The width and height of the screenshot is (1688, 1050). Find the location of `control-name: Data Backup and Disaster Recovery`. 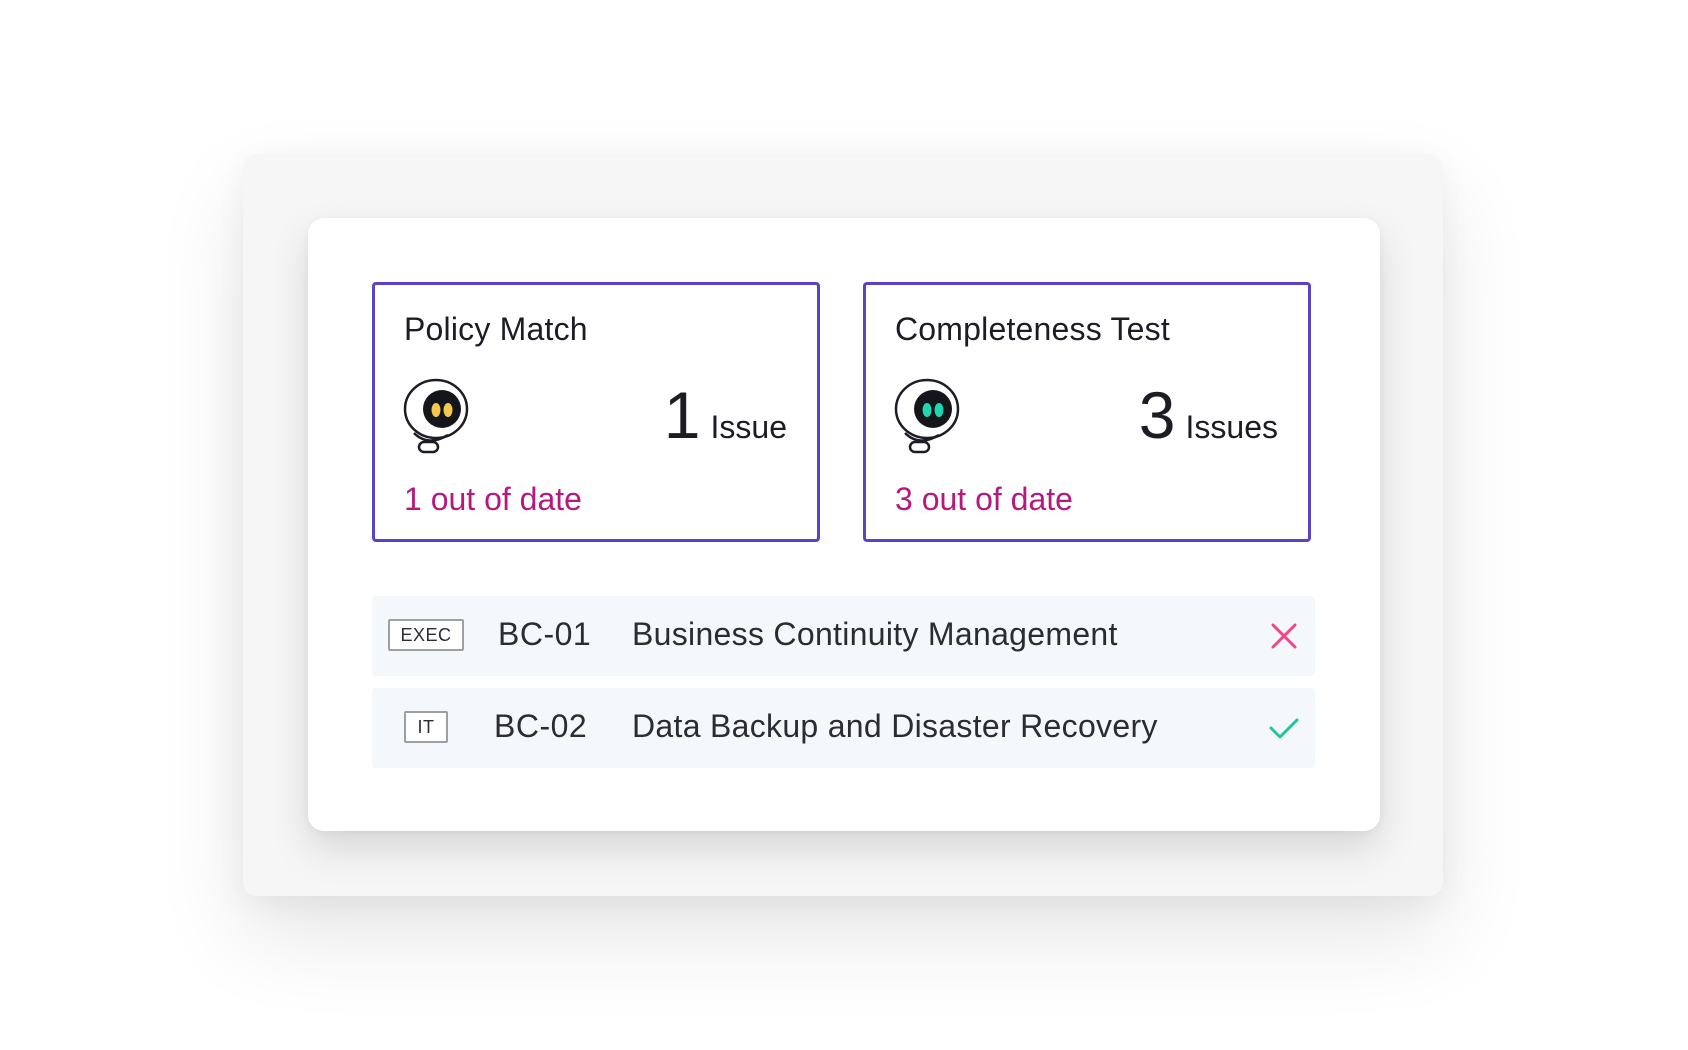

control-name: Data Backup and Disaster Recovery is located at coordinates (895, 726).